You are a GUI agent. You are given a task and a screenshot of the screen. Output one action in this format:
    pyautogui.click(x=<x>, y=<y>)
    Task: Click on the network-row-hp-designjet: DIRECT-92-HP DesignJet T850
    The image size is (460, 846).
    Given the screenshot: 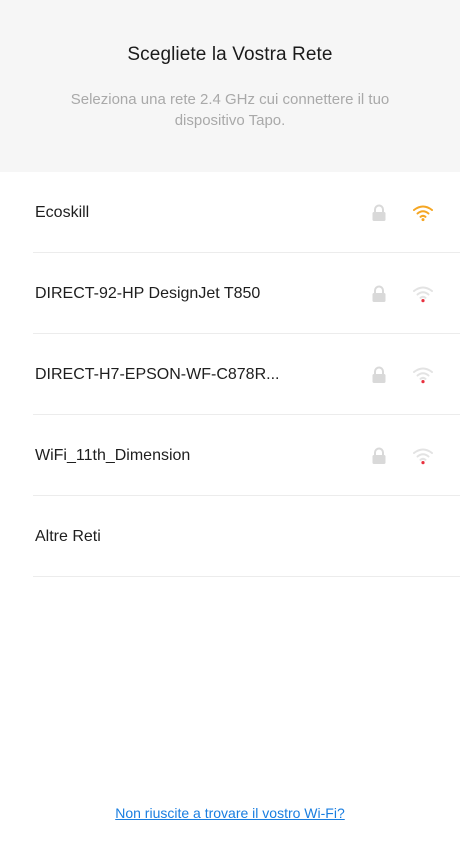 What is the action you would take?
    pyautogui.click(x=230, y=293)
    